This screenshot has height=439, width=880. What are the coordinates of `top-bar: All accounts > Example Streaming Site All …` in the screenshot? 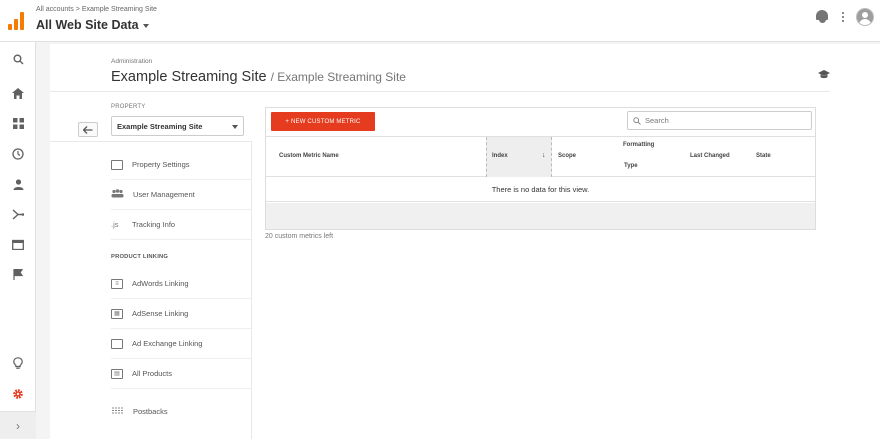 It's located at (440, 21).